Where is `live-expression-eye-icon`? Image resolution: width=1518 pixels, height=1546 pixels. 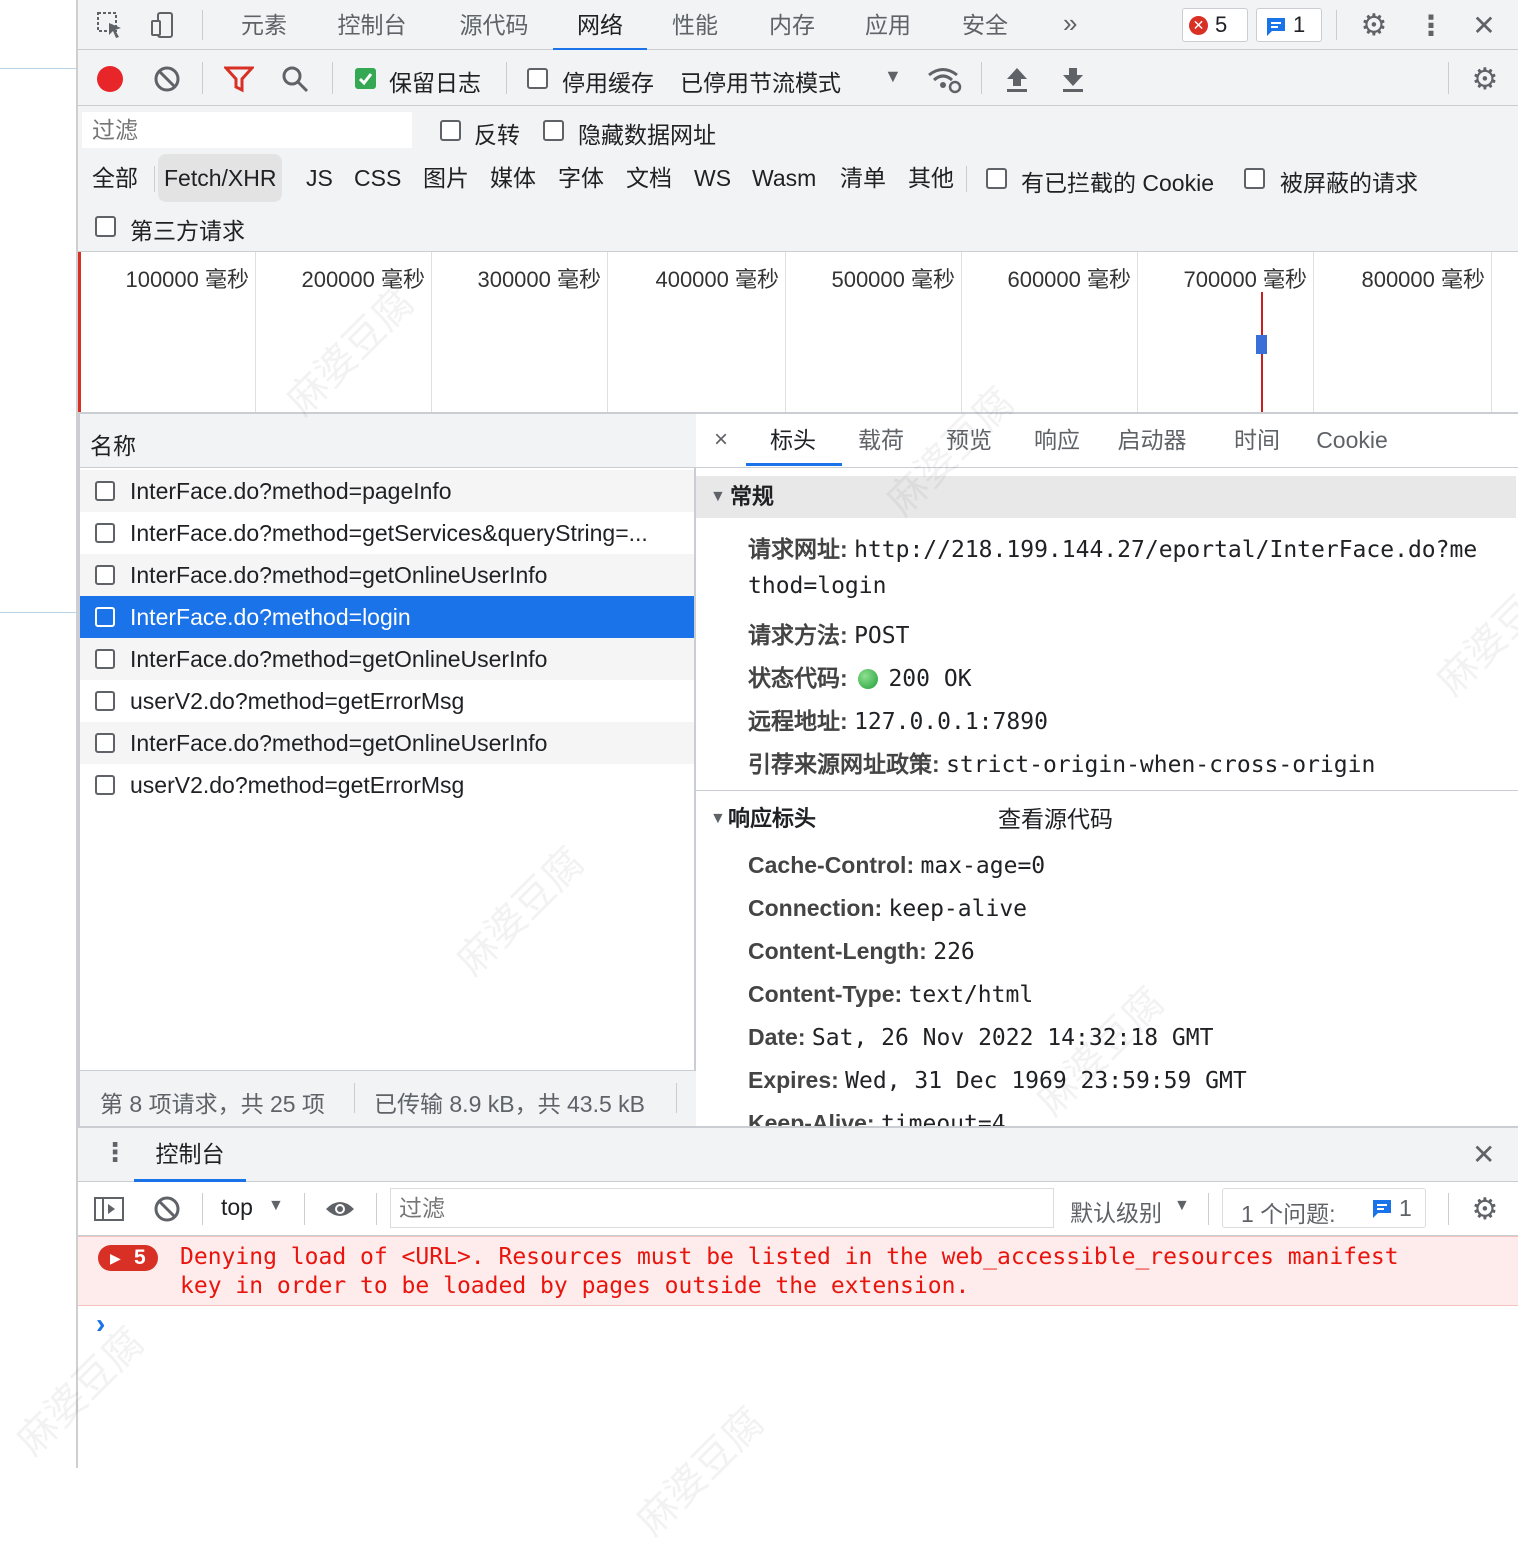 live-expression-eye-icon is located at coordinates (340, 1209).